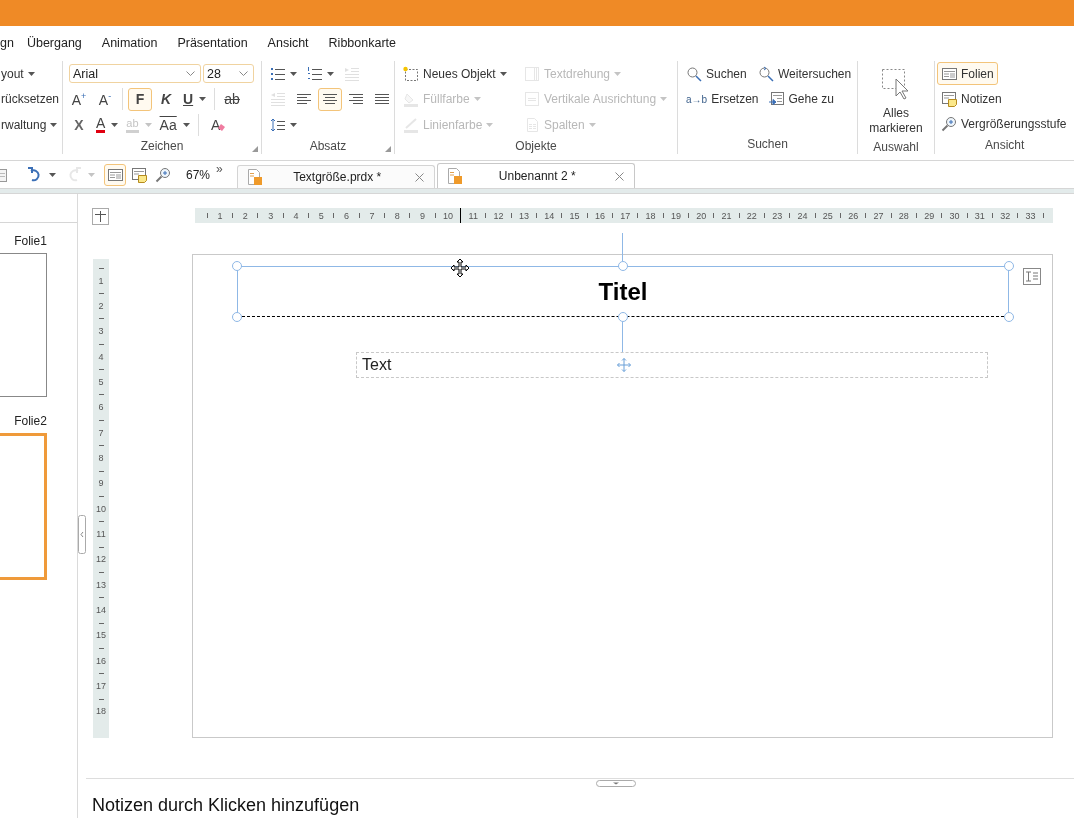  Describe the element at coordinates (1004, 123) in the screenshot. I see `view-button: Vergrößerungsstufe` at that location.